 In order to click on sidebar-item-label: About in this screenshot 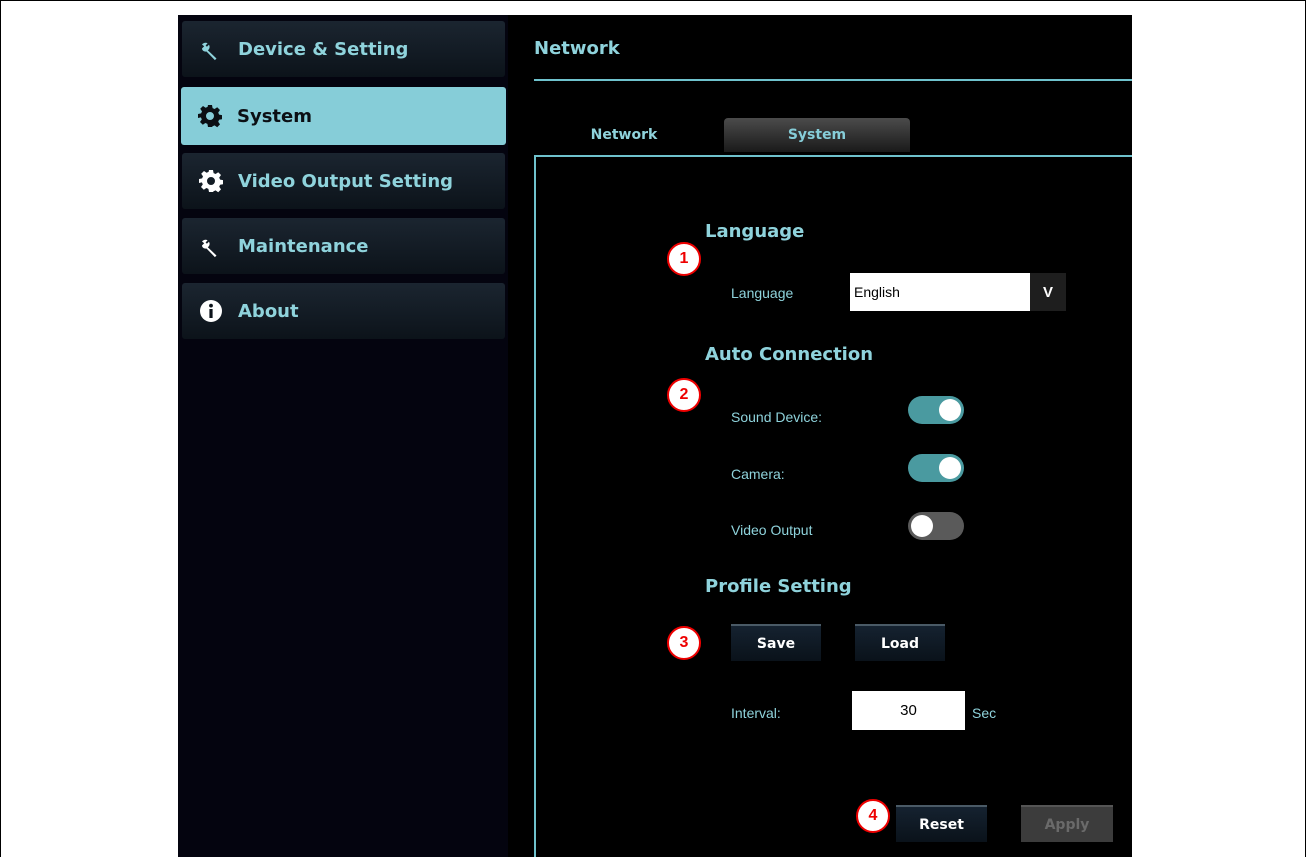, I will do `click(268, 311)`.